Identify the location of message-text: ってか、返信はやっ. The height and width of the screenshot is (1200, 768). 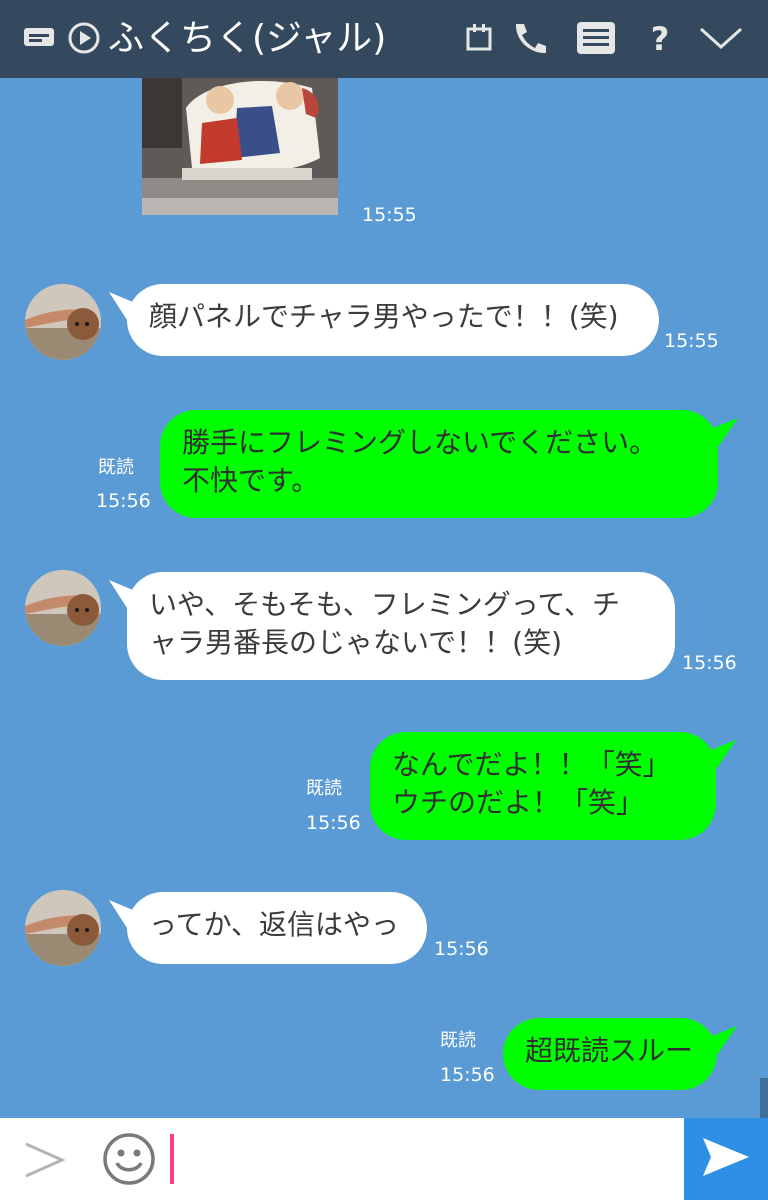
(274, 924).